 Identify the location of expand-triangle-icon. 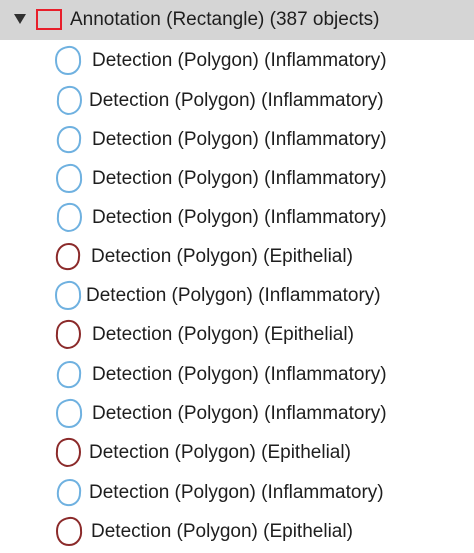
(20, 19).